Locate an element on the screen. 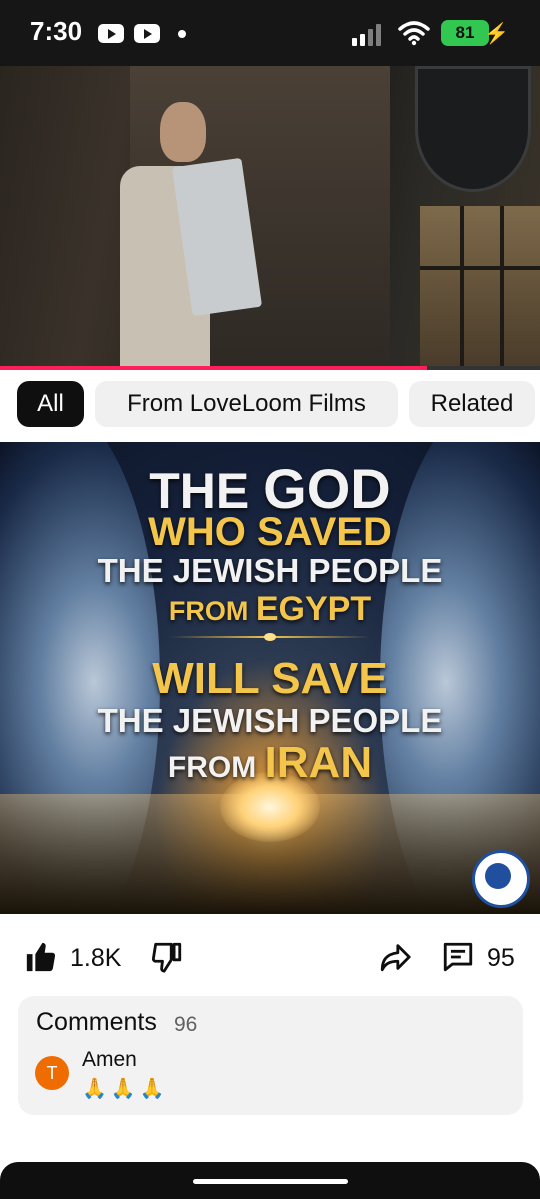 The height and width of the screenshot is (1199, 540). poster-line-5: WILL SAVE is located at coordinates (270, 678).